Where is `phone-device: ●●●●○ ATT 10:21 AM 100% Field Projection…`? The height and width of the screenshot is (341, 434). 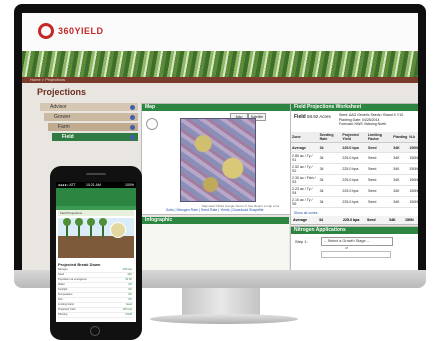 phone-device: ●●●●○ ATT 10:21 AM 100% Field Projection… is located at coordinates (96, 253).